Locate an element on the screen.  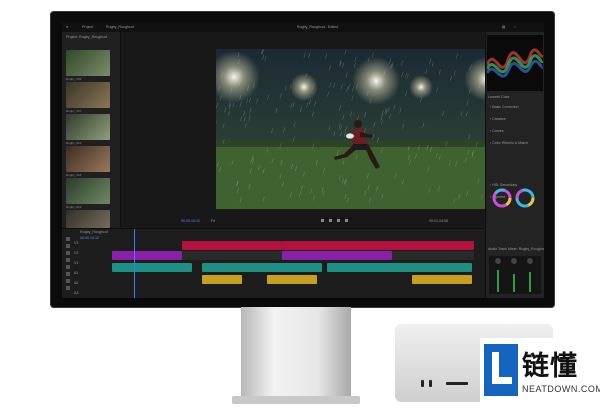
bin-label: Project: Rugby_Roughcut is located at coordinates (86, 37).